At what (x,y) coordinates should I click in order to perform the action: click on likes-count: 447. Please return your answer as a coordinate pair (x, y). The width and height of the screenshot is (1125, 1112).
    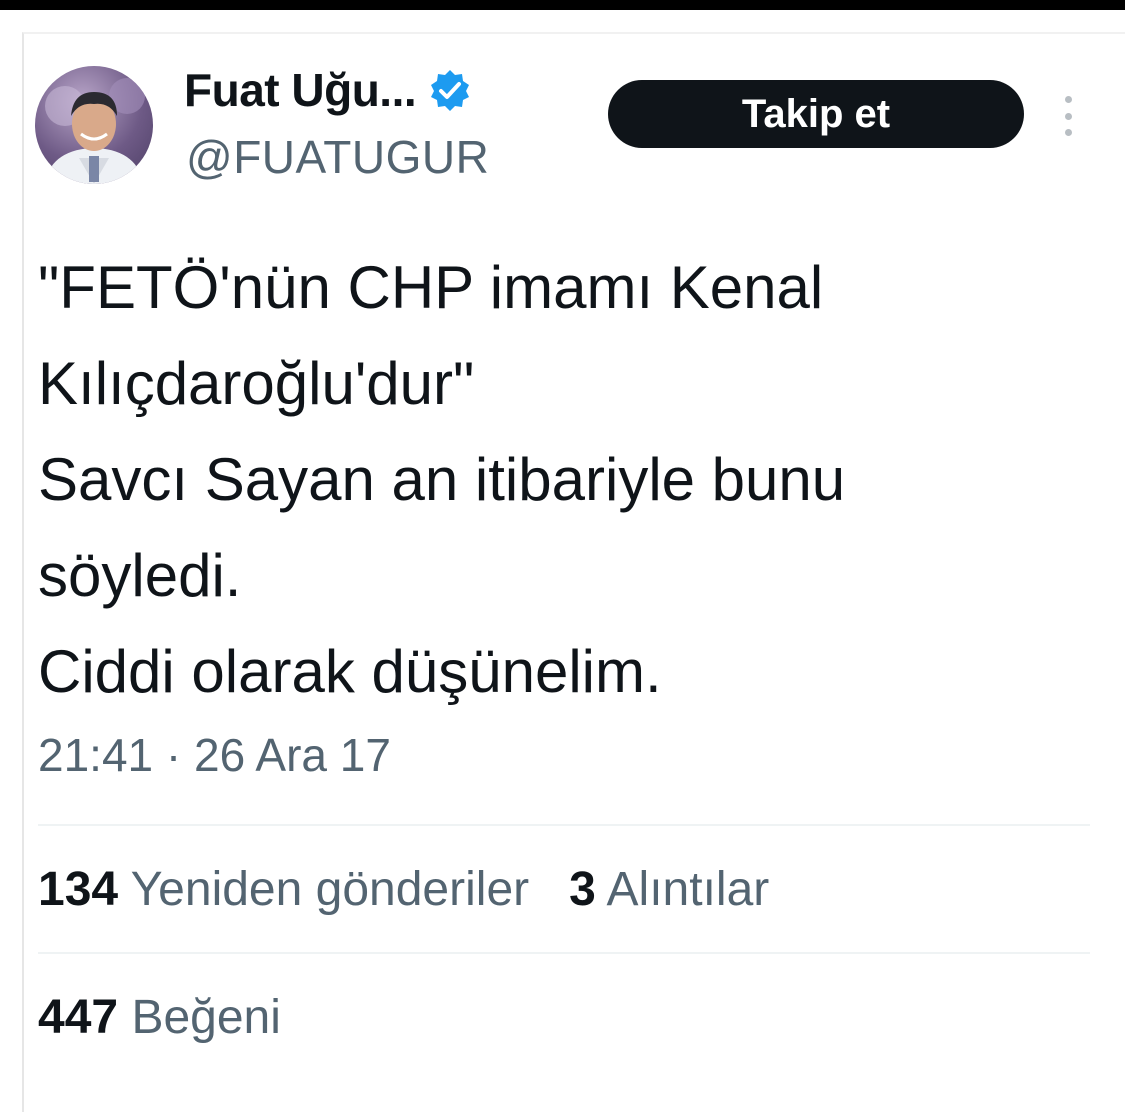
    Looking at the image, I should click on (78, 1017).